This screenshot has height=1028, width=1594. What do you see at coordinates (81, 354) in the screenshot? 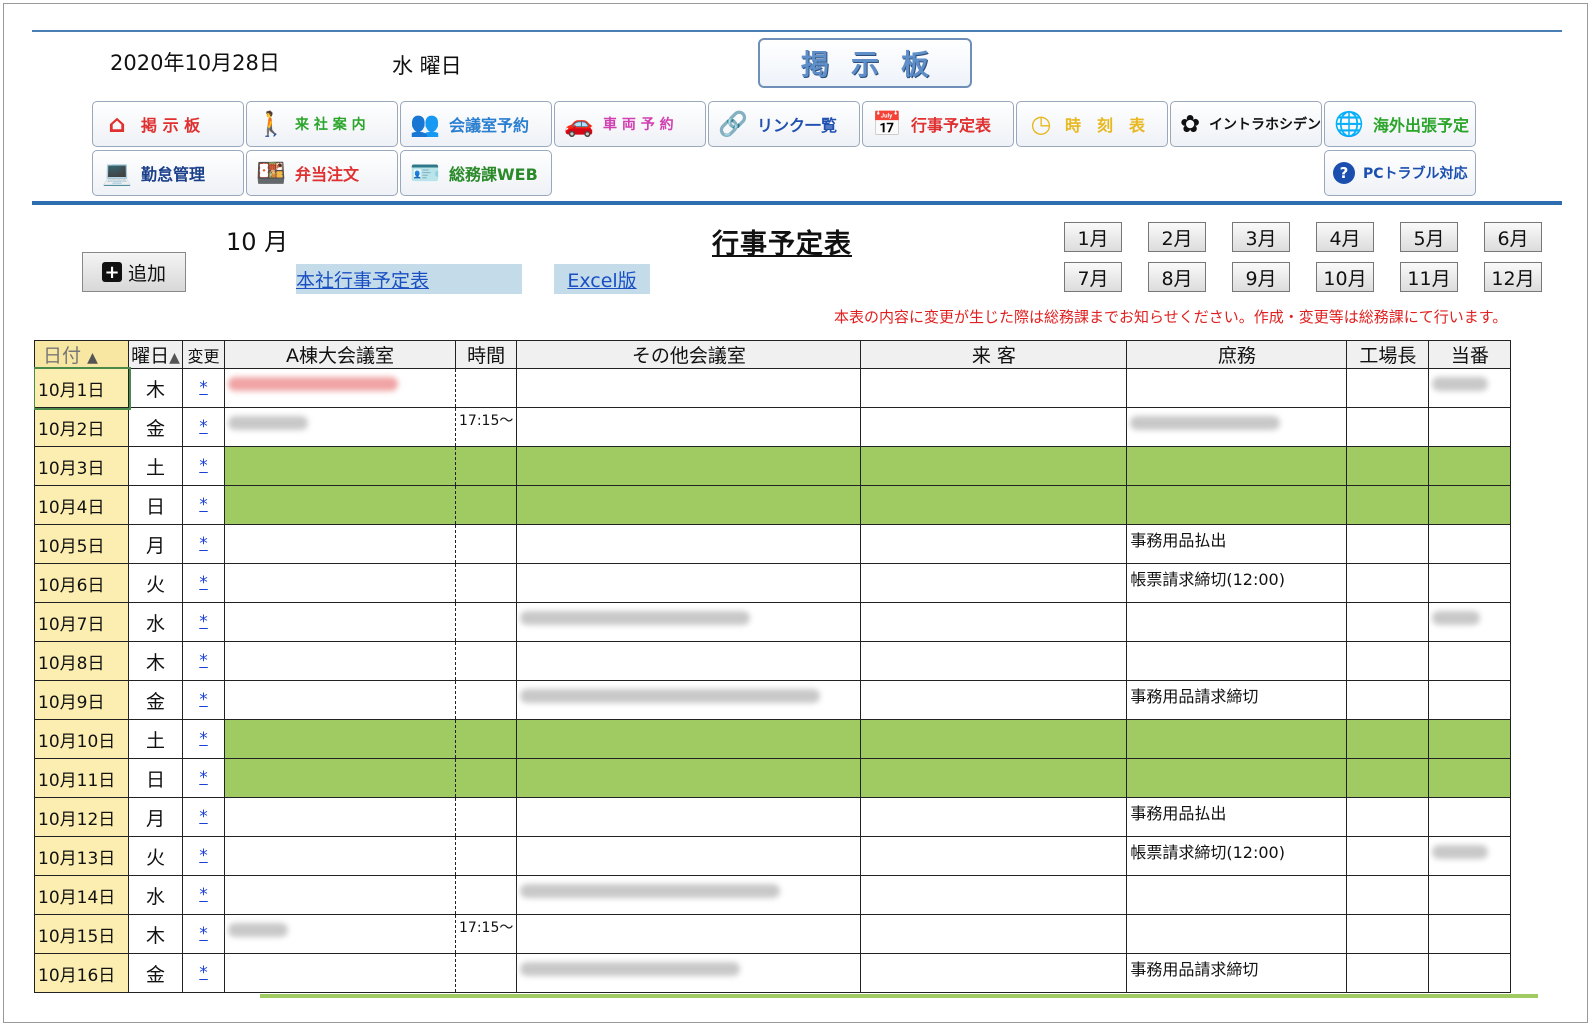
I see `date-column-header: 日付 ▲` at bounding box center [81, 354].